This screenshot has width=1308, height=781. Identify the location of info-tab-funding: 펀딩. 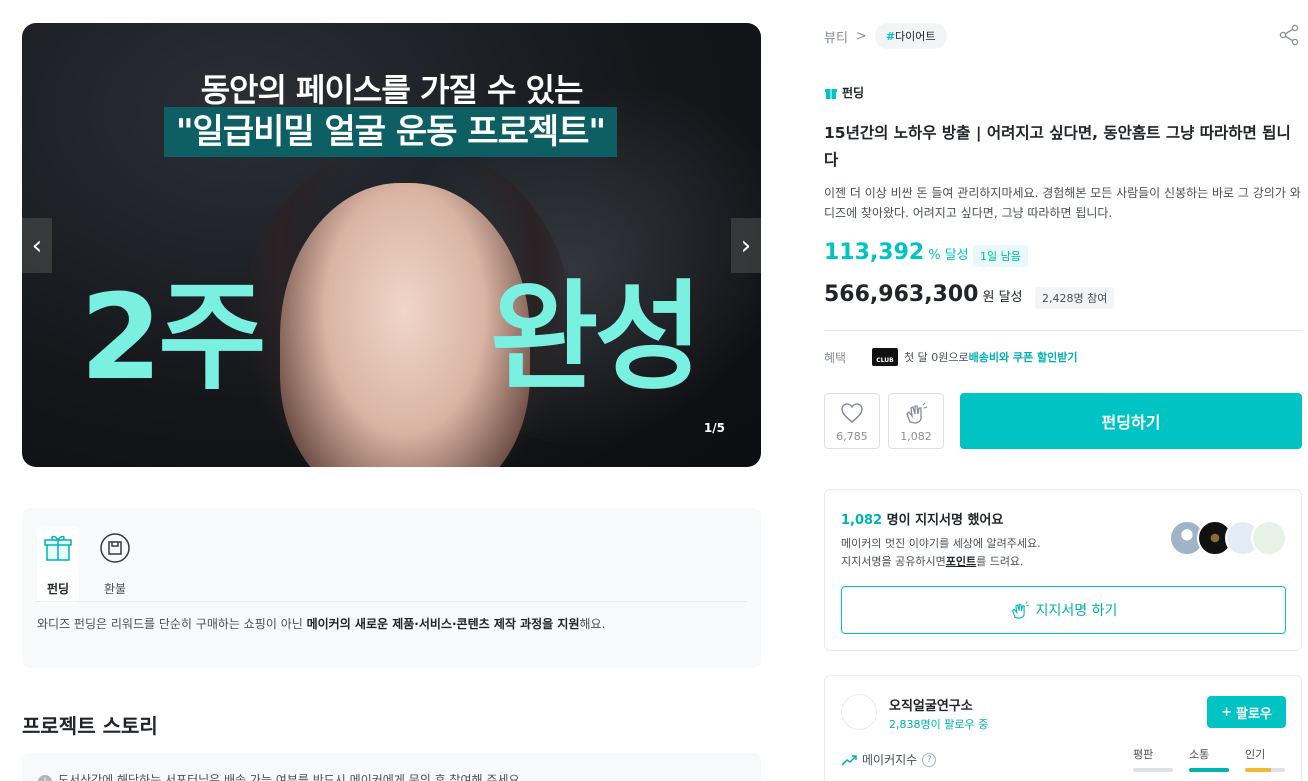
(58, 565).